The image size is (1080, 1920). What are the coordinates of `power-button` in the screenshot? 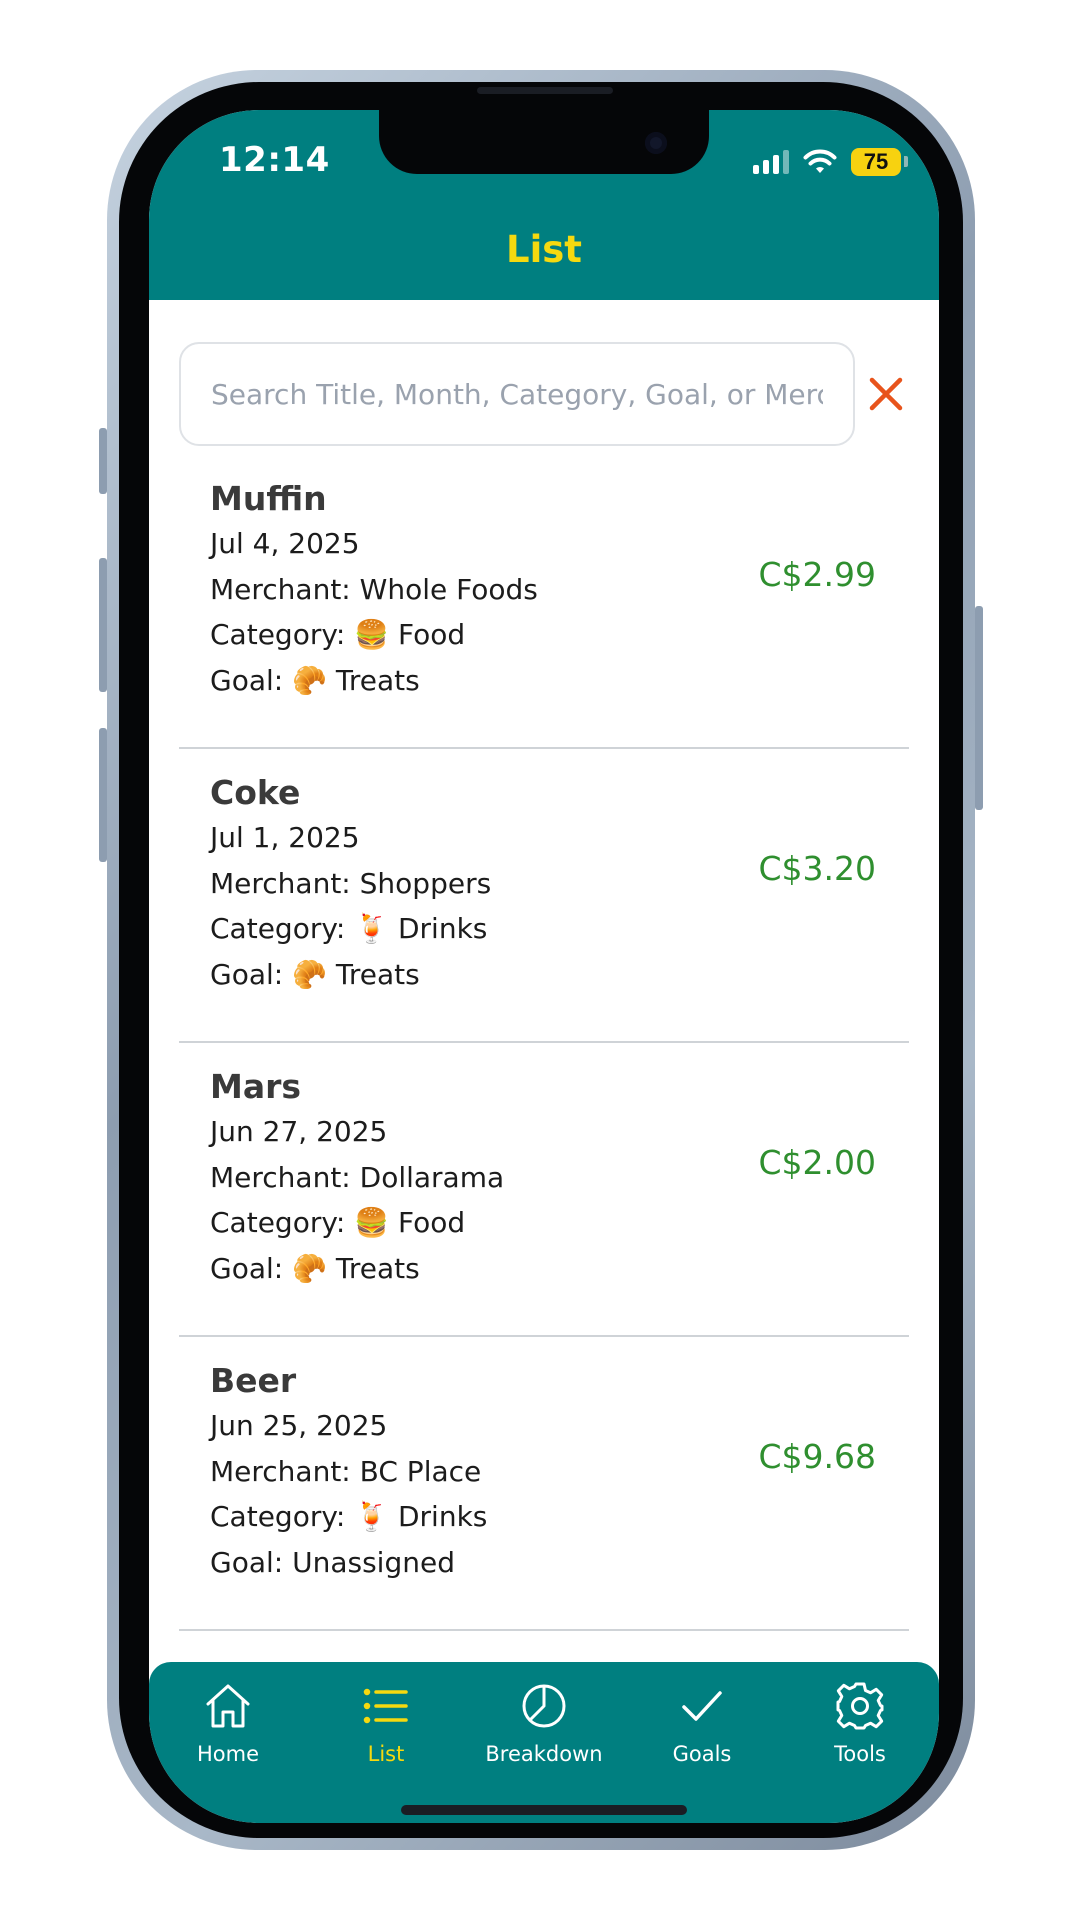 It's located at (979, 708).